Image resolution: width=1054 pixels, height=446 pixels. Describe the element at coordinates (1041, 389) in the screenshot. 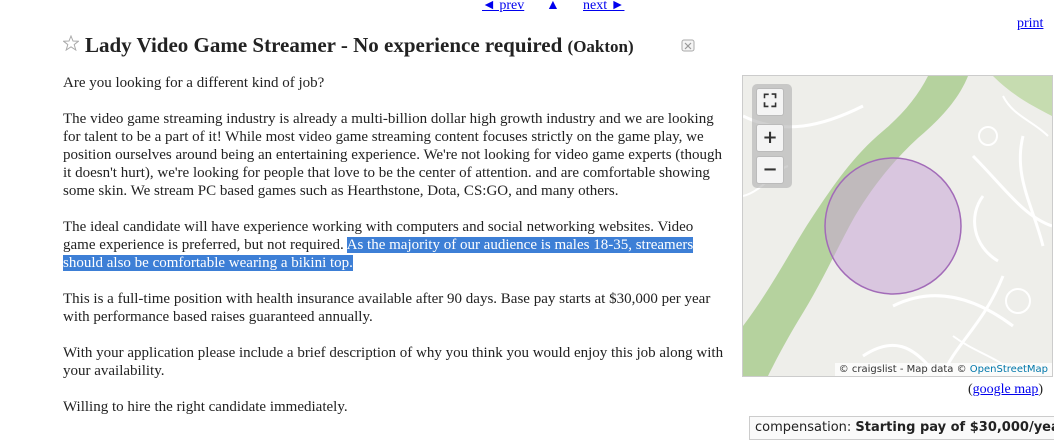

I see `paren-close: )` at that location.